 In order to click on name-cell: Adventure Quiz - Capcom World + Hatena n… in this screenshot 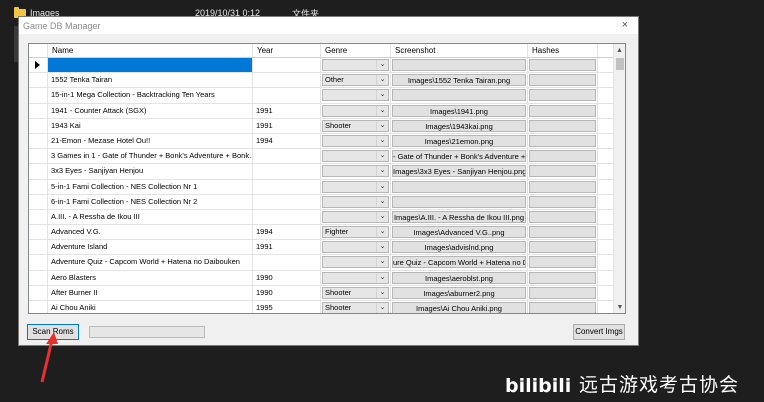, I will do `click(150, 262)`.